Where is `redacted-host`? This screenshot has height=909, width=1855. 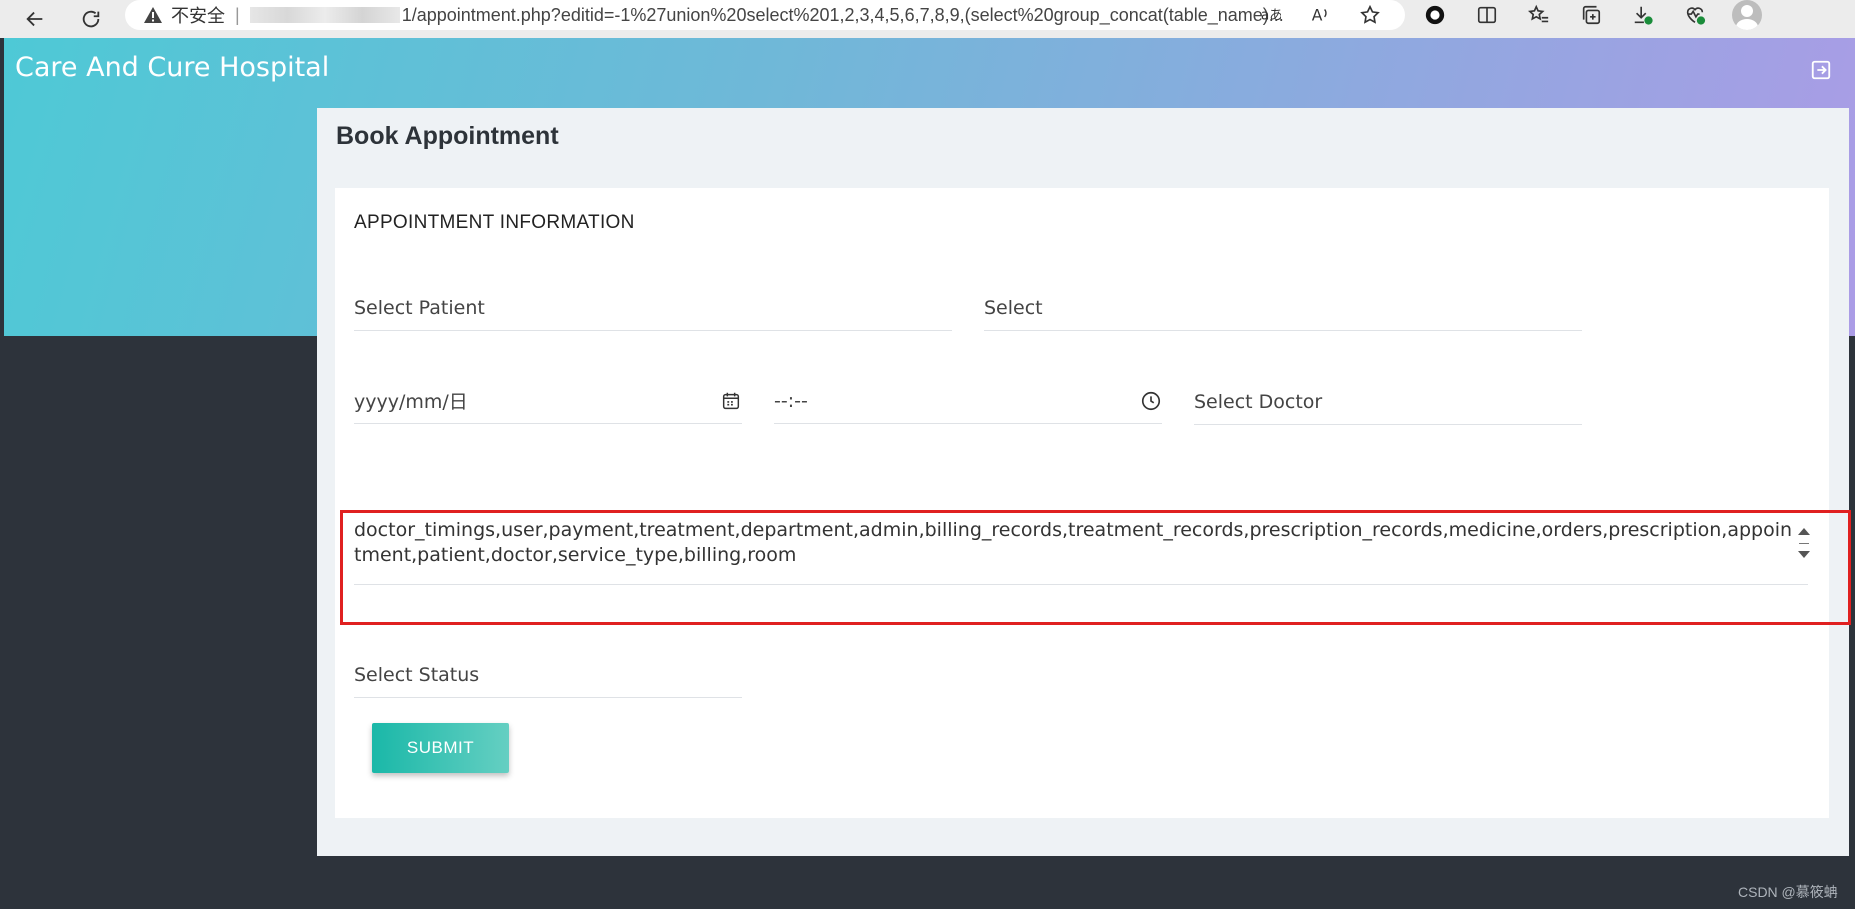 redacted-host is located at coordinates (324, 15).